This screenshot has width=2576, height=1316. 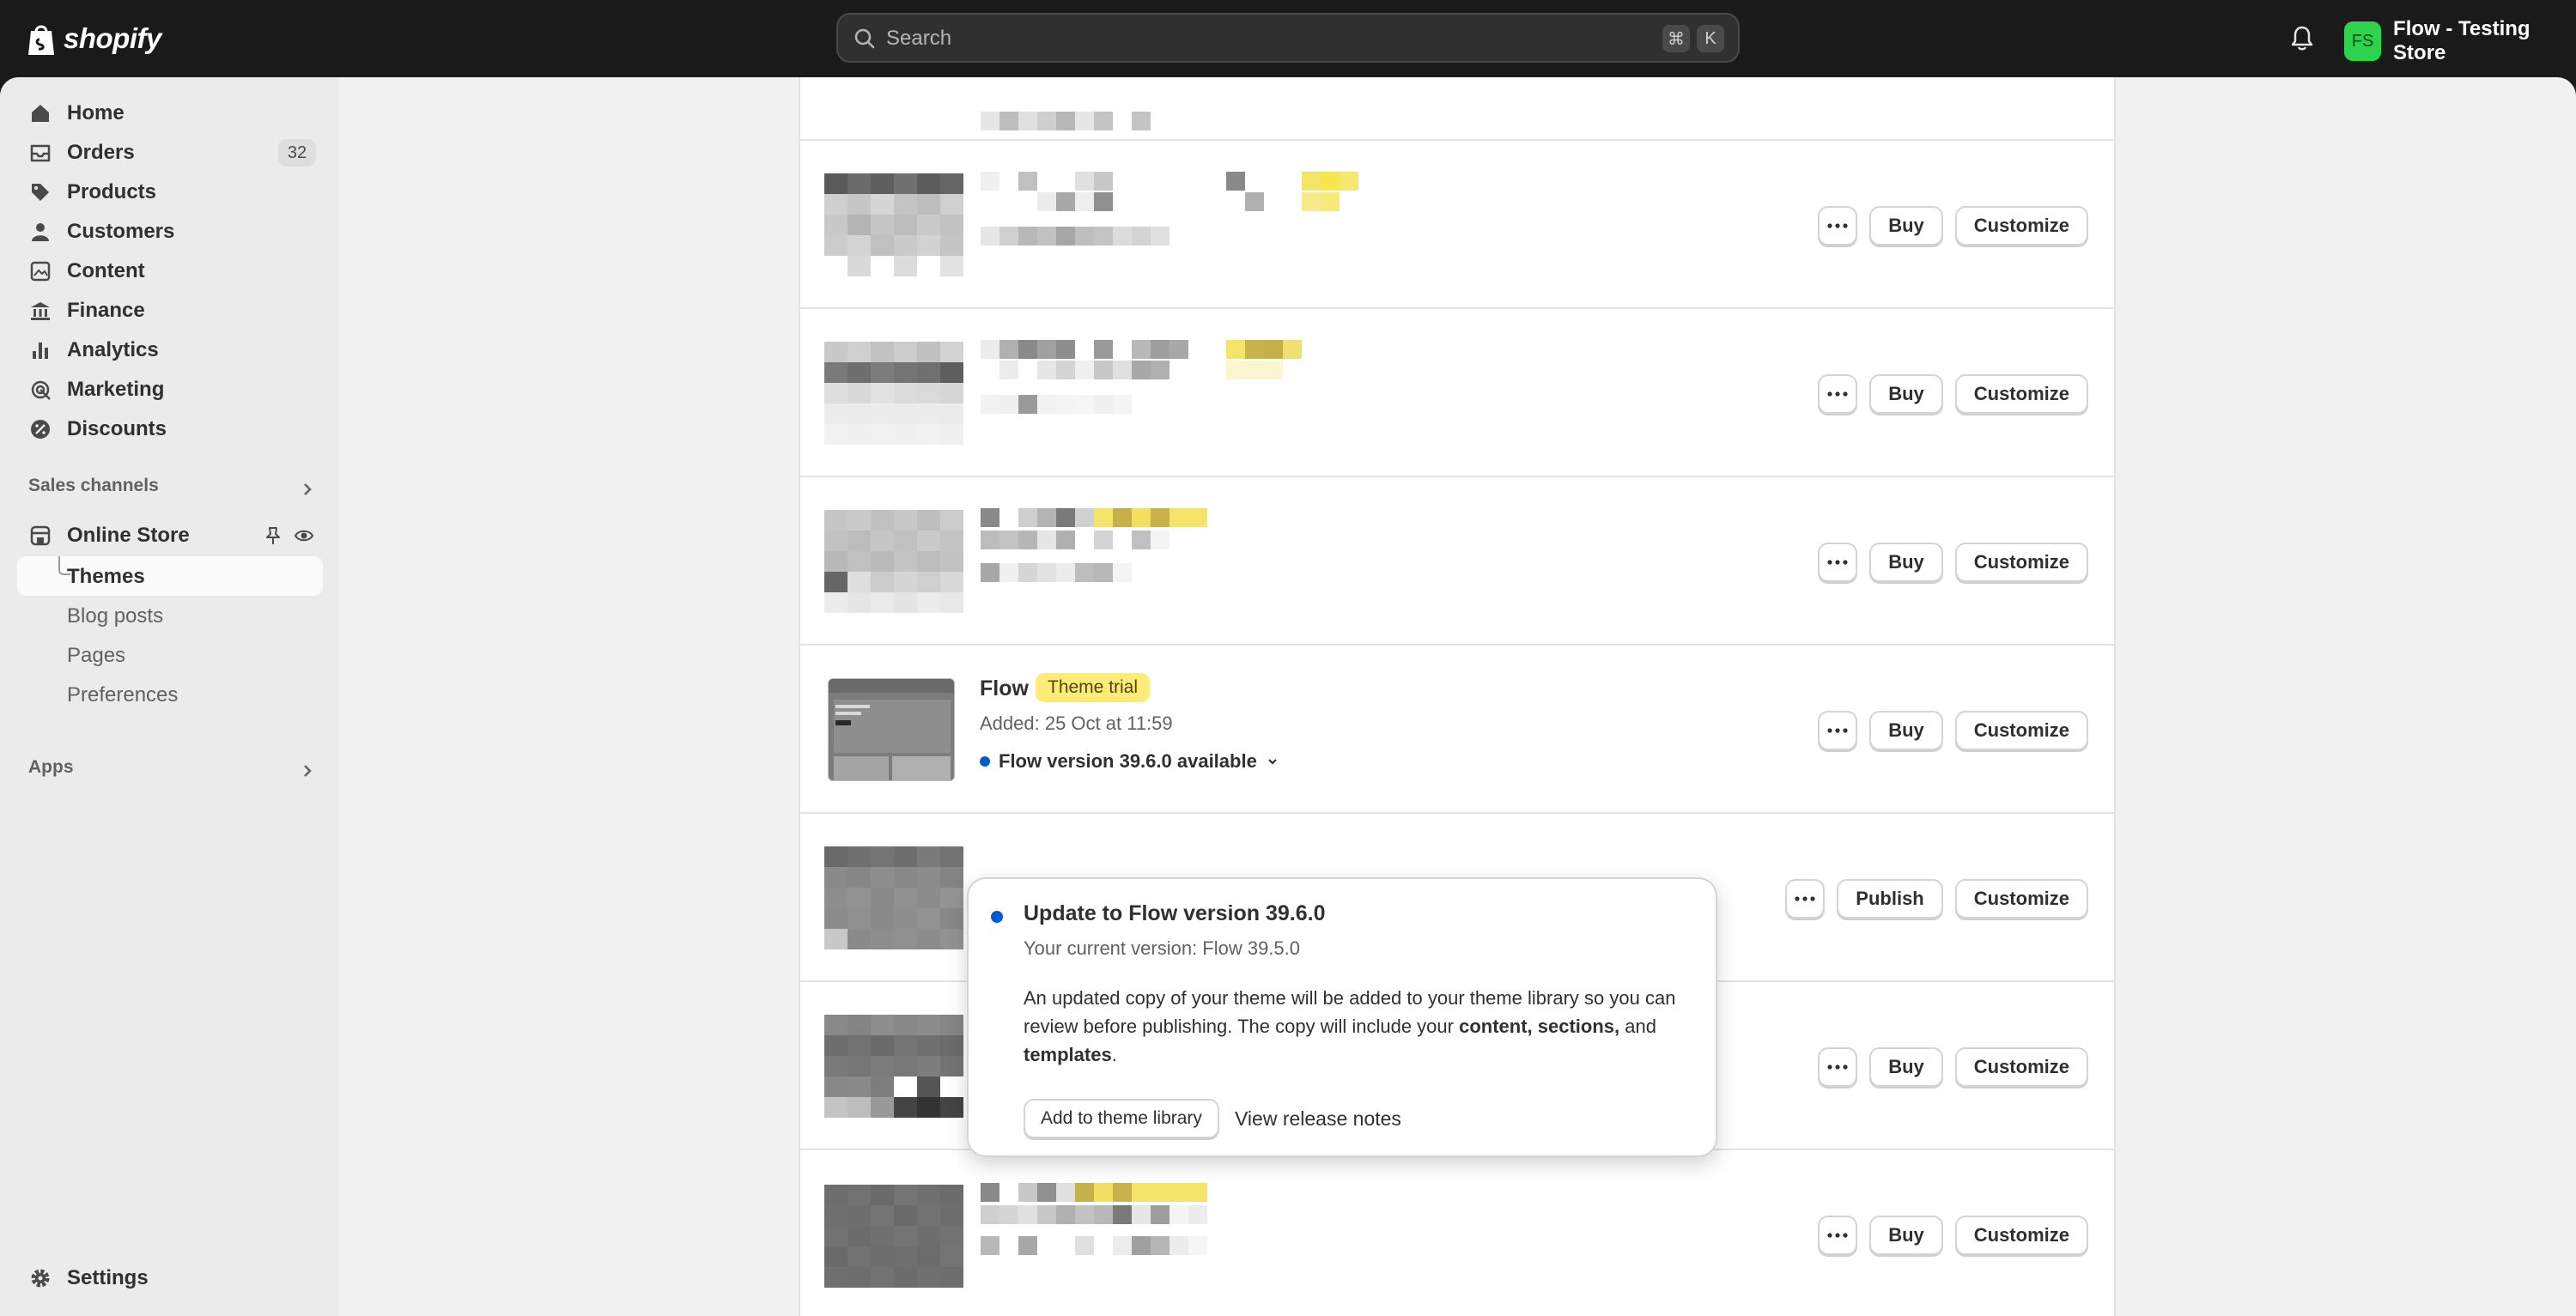 I want to click on sidebar-item-orders: Orders 32, so click(x=170, y=153).